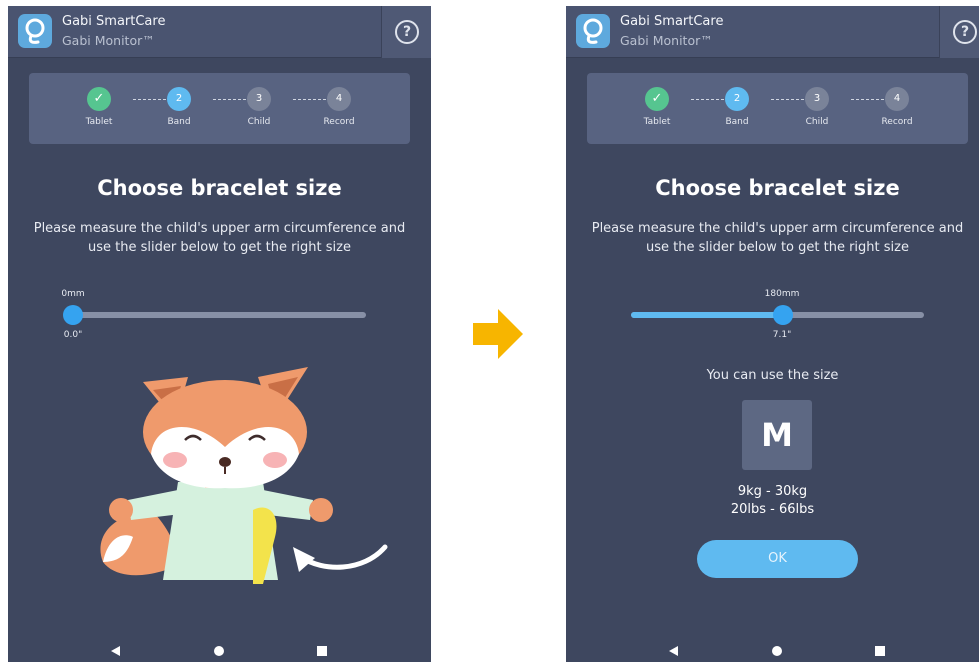 The height and width of the screenshot is (662, 979). Describe the element at coordinates (73, 335) in the screenshot. I see `slider-inch-label: 0.0"` at that location.